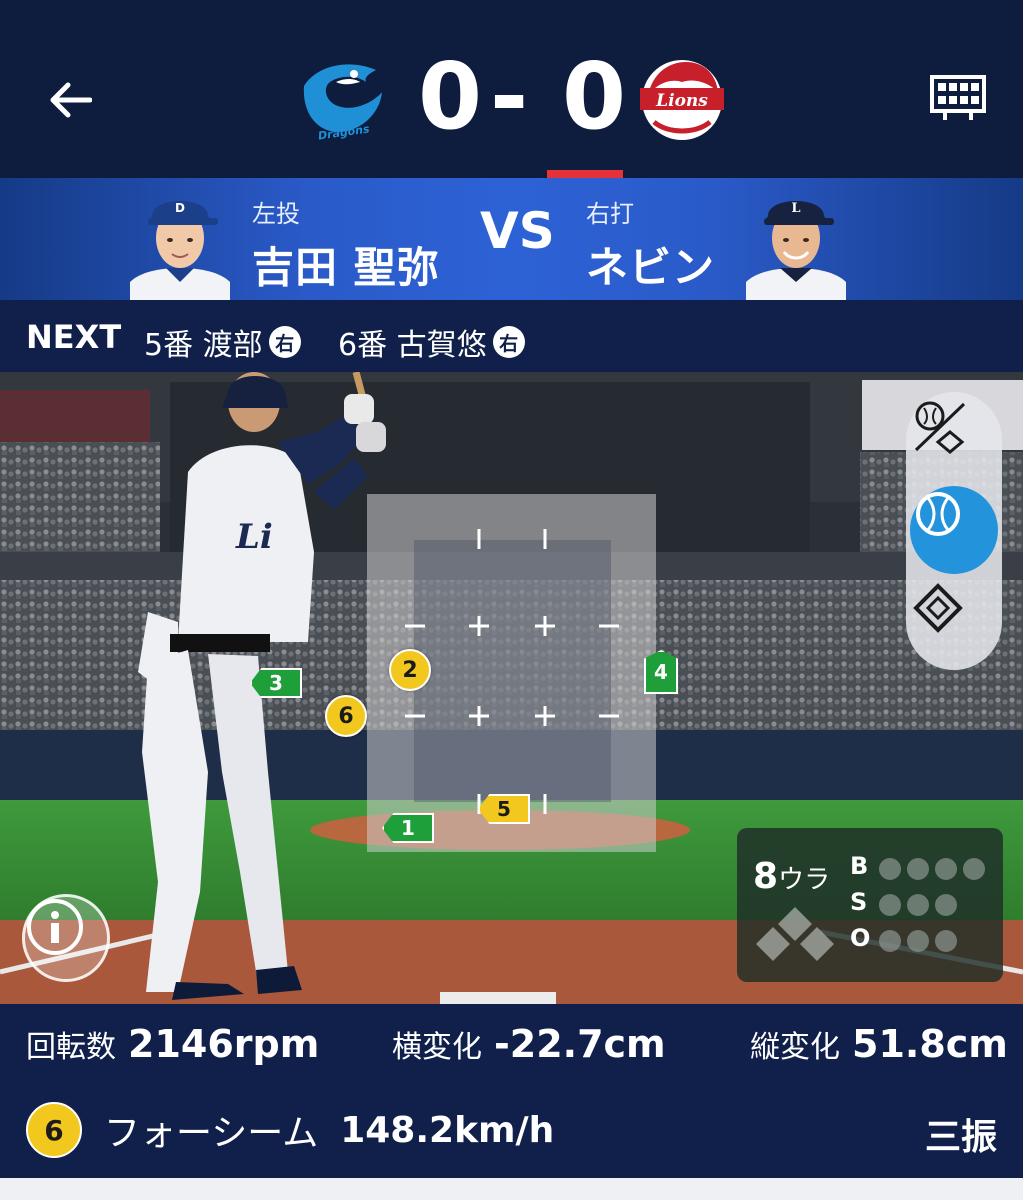 This screenshot has width=1023, height=1200. I want to click on score-header: Dragons 0 - 0 Lions, so click(511, 89).